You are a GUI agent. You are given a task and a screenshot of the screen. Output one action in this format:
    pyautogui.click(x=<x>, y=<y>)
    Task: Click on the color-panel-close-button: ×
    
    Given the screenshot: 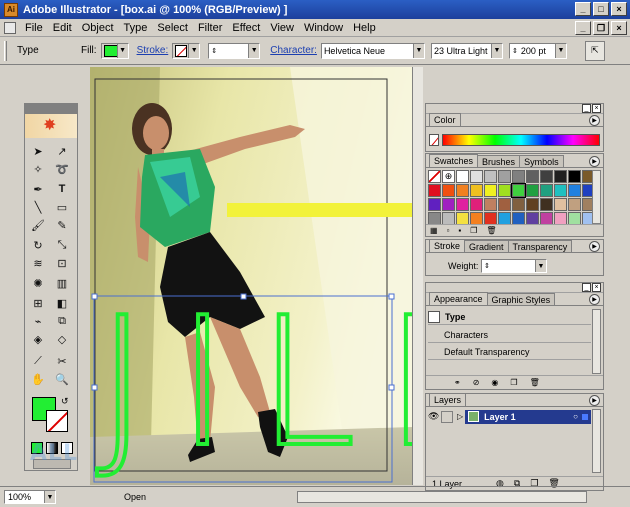 What is the action you would take?
    pyautogui.click(x=596, y=108)
    